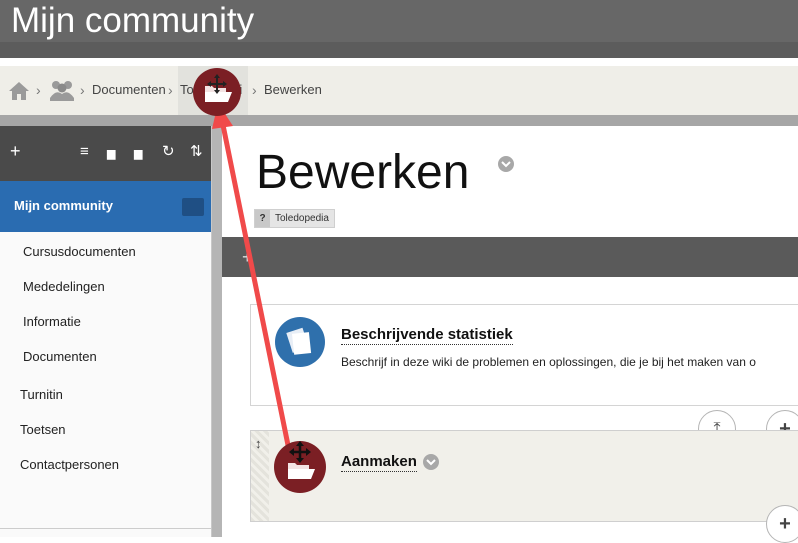 Image resolution: width=798 pixels, height=543 pixels. Describe the element at coordinates (252, 280) in the screenshot. I see `drag-direction-arrow` at that location.